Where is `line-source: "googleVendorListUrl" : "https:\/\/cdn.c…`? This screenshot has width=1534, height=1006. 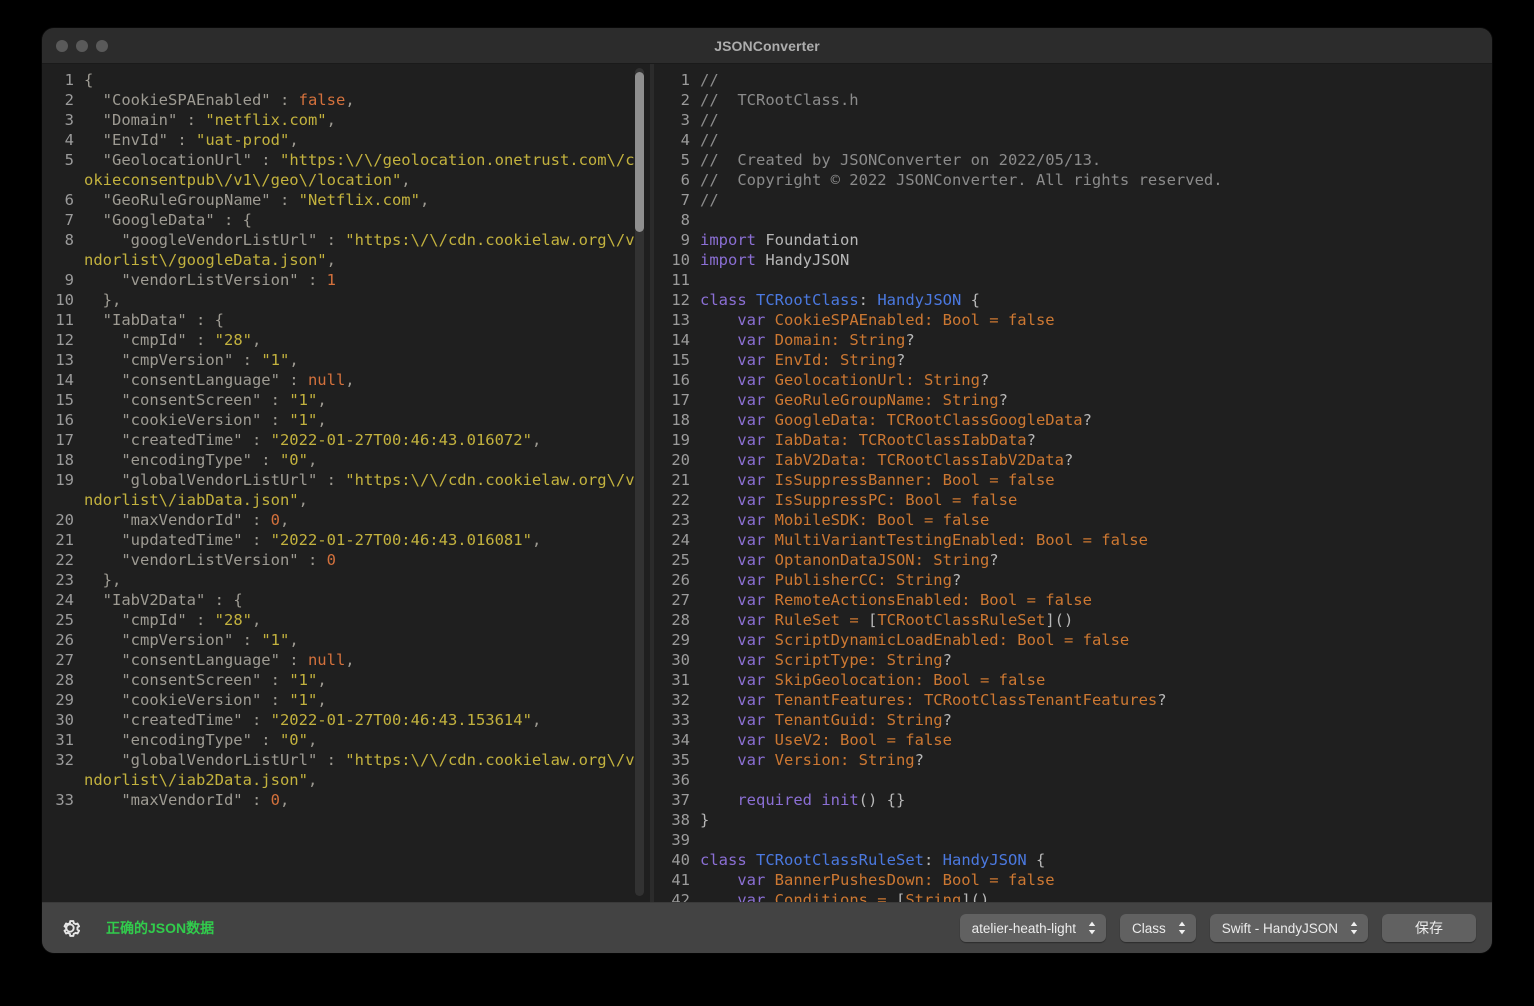
line-source: "googleVendorListUrl" : "https:\/\/cdn.c… is located at coordinates (367, 250).